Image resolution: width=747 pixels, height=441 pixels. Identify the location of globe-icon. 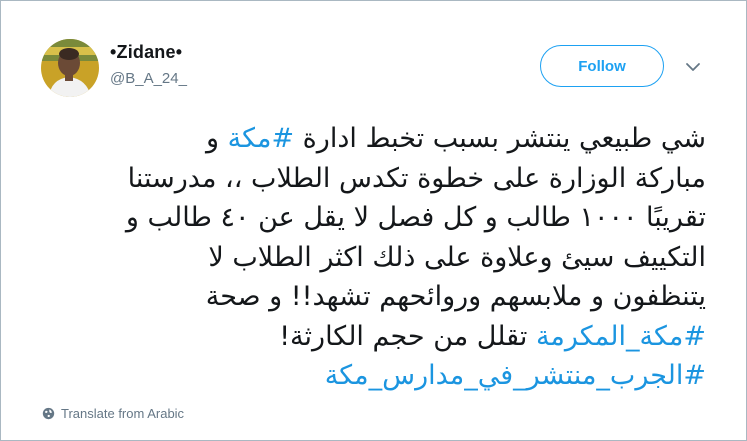
(48, 413).